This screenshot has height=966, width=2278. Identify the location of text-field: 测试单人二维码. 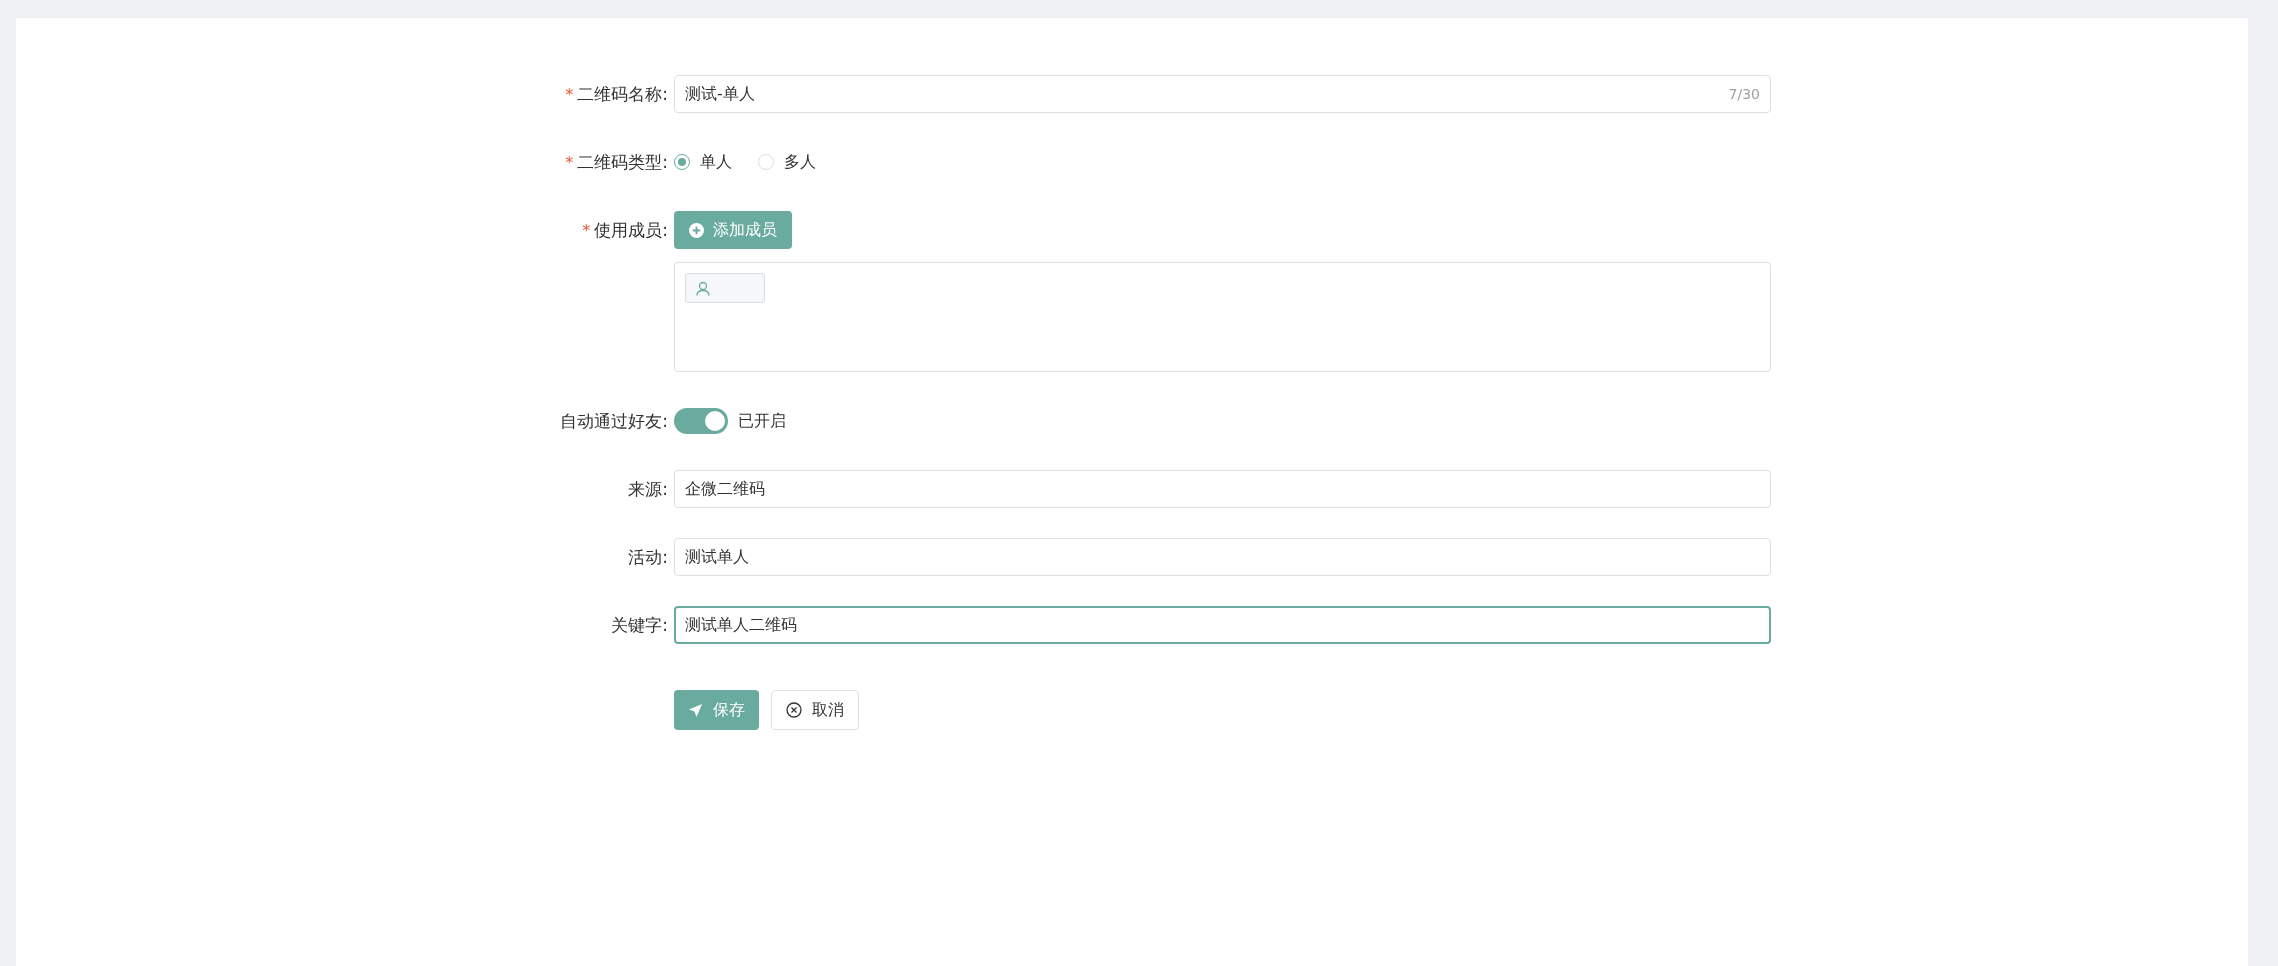
(1222, 625).